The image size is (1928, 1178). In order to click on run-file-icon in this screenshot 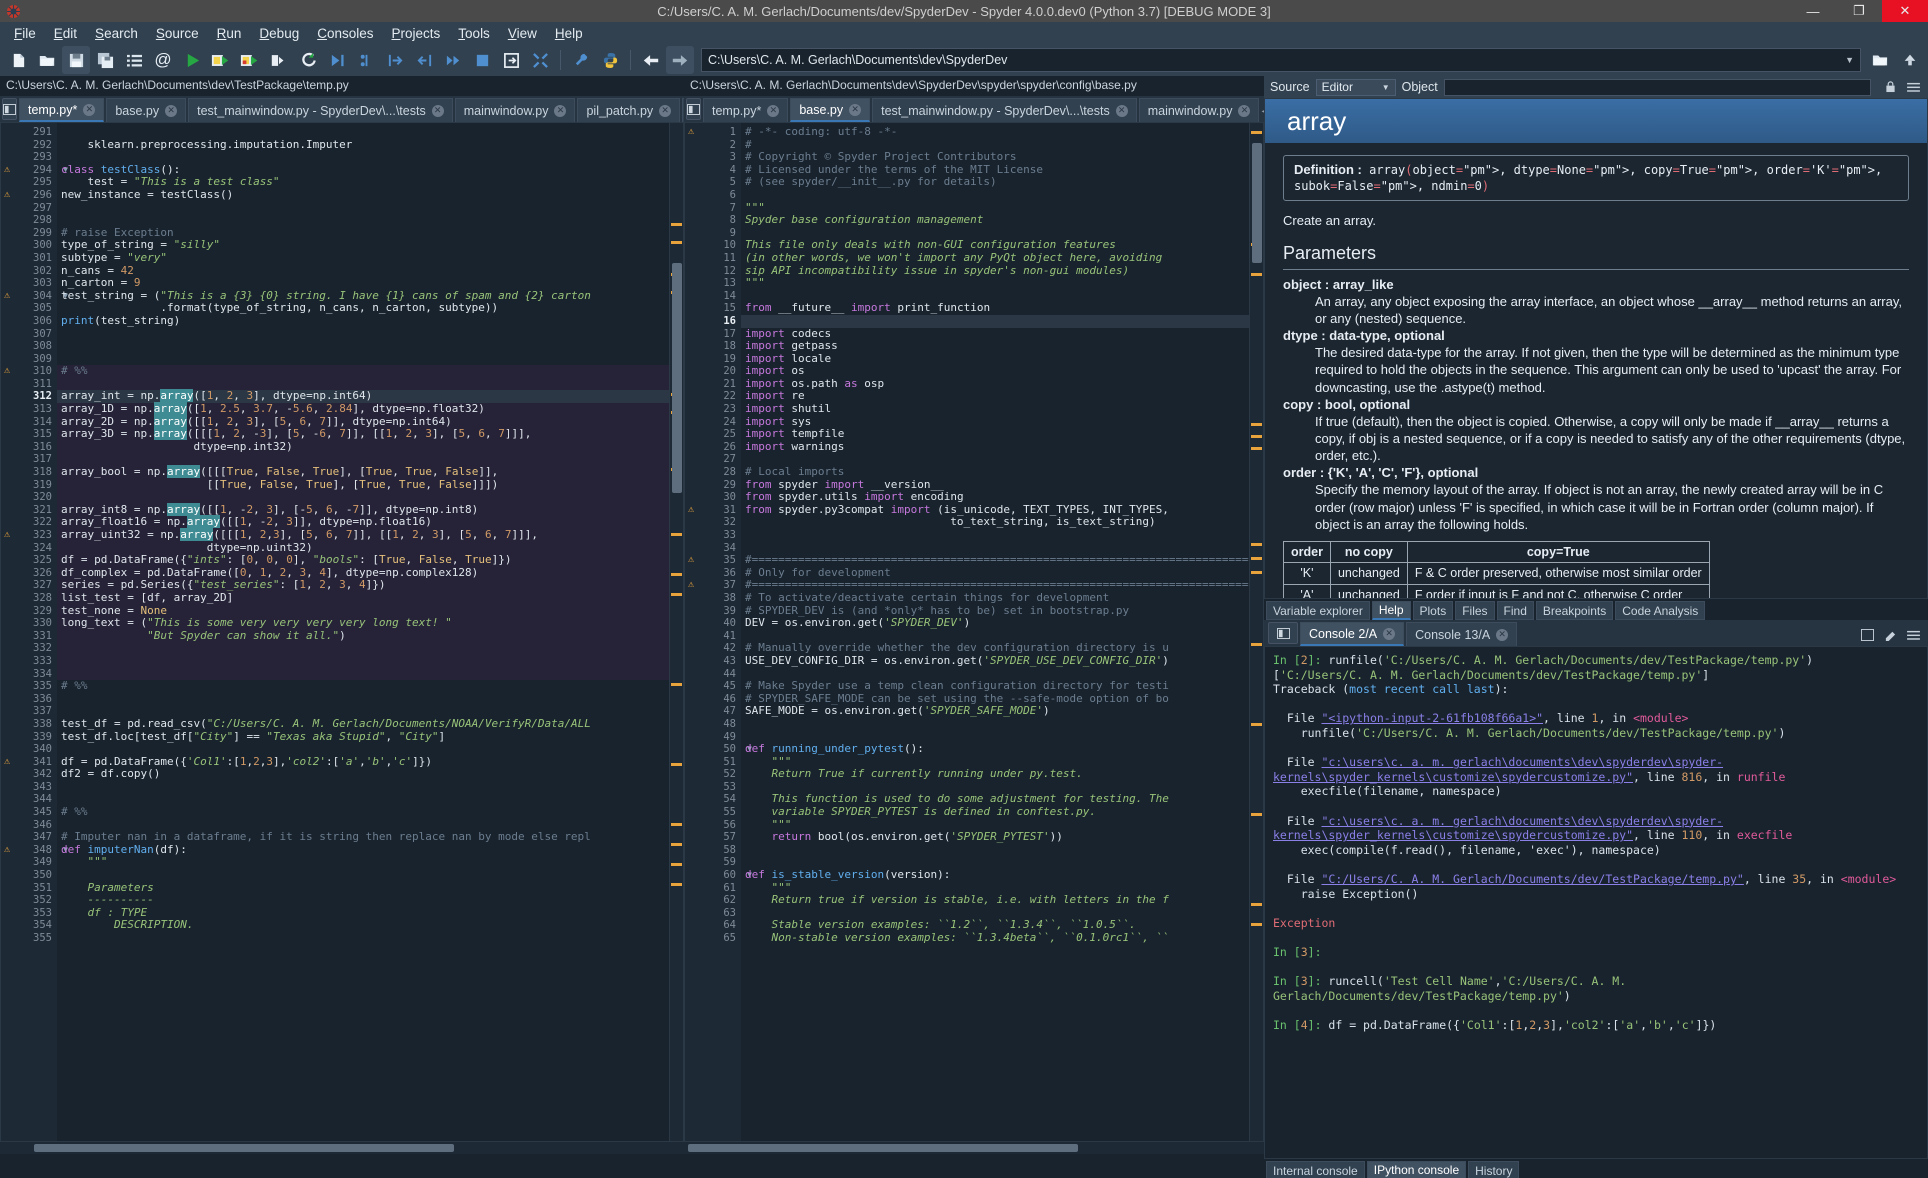, I will do `click(192, 60)`.